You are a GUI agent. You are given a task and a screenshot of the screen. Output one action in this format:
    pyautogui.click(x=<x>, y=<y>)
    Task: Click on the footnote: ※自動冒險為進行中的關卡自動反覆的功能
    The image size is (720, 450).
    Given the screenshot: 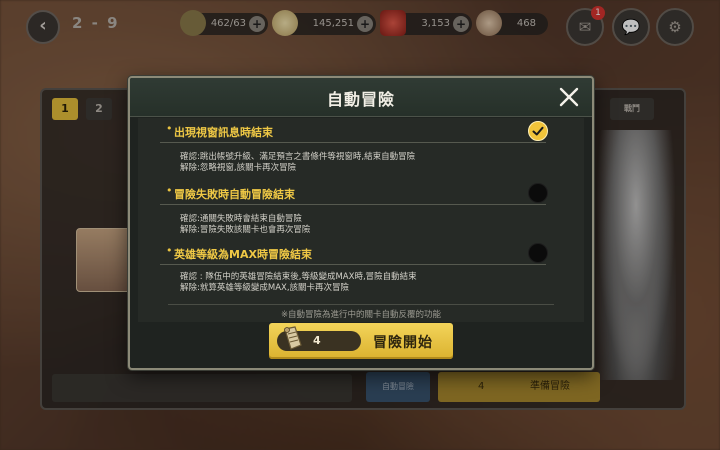 What is the action you would take?
    pyautogui.click(x=361, y=315)
    